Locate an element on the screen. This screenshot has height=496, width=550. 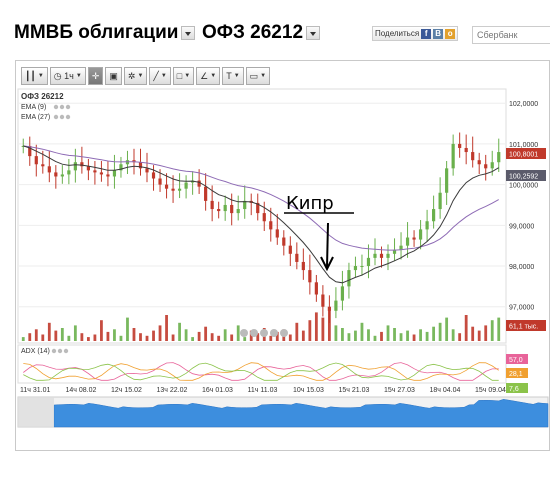
y-tick-label: 99,0000 is located at coordinates (521, 226).